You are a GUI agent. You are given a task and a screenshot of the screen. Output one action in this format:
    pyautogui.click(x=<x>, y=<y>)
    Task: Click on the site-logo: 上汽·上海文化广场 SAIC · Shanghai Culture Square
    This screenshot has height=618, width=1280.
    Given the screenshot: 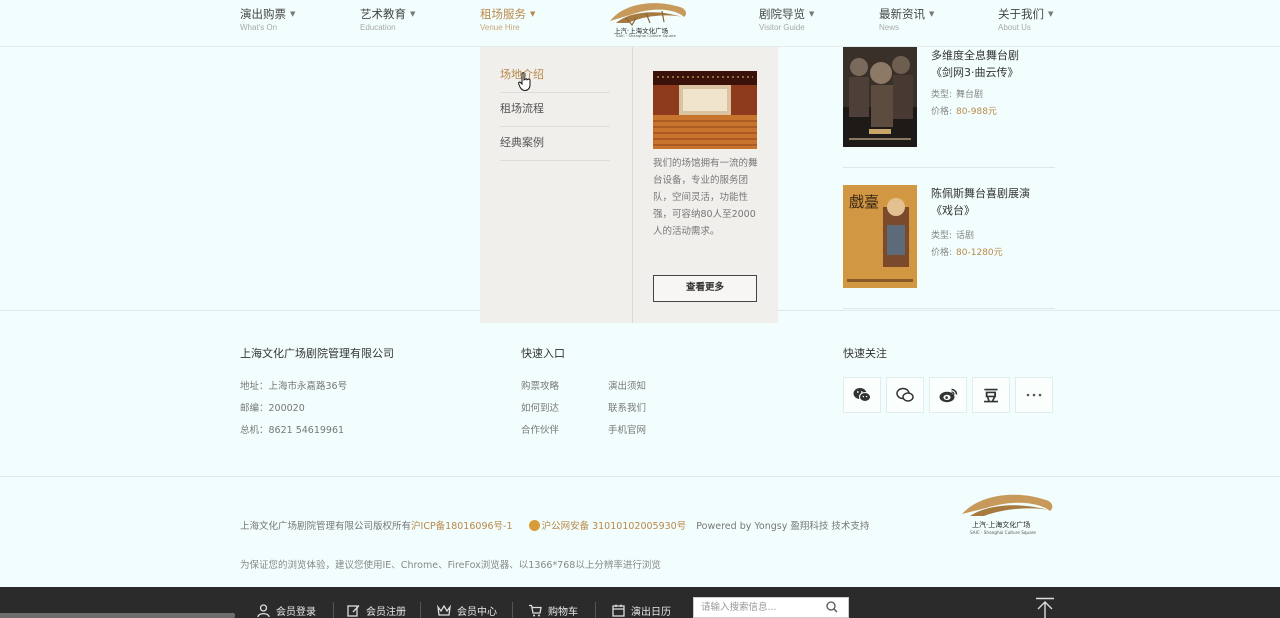 What is the action you would take?
    pyautogui.click(x=647, y=21)
    